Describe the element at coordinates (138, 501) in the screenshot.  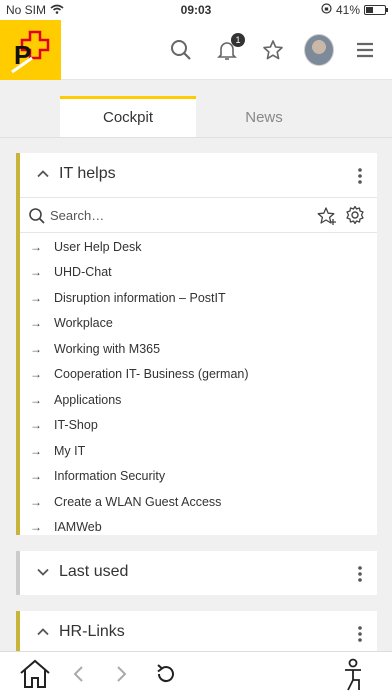
I see `link-label: Create a WLAN Guest Access` at that location.